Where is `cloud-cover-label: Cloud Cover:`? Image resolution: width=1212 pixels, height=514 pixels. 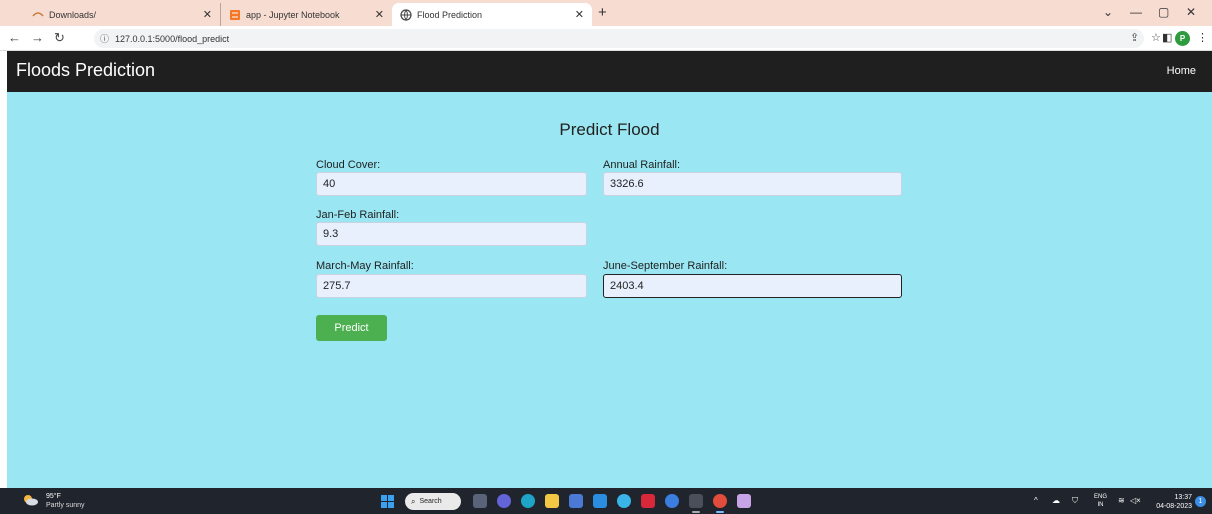 cloud-cover-label: Cloud Cover: is located at coordinates (348, 165).